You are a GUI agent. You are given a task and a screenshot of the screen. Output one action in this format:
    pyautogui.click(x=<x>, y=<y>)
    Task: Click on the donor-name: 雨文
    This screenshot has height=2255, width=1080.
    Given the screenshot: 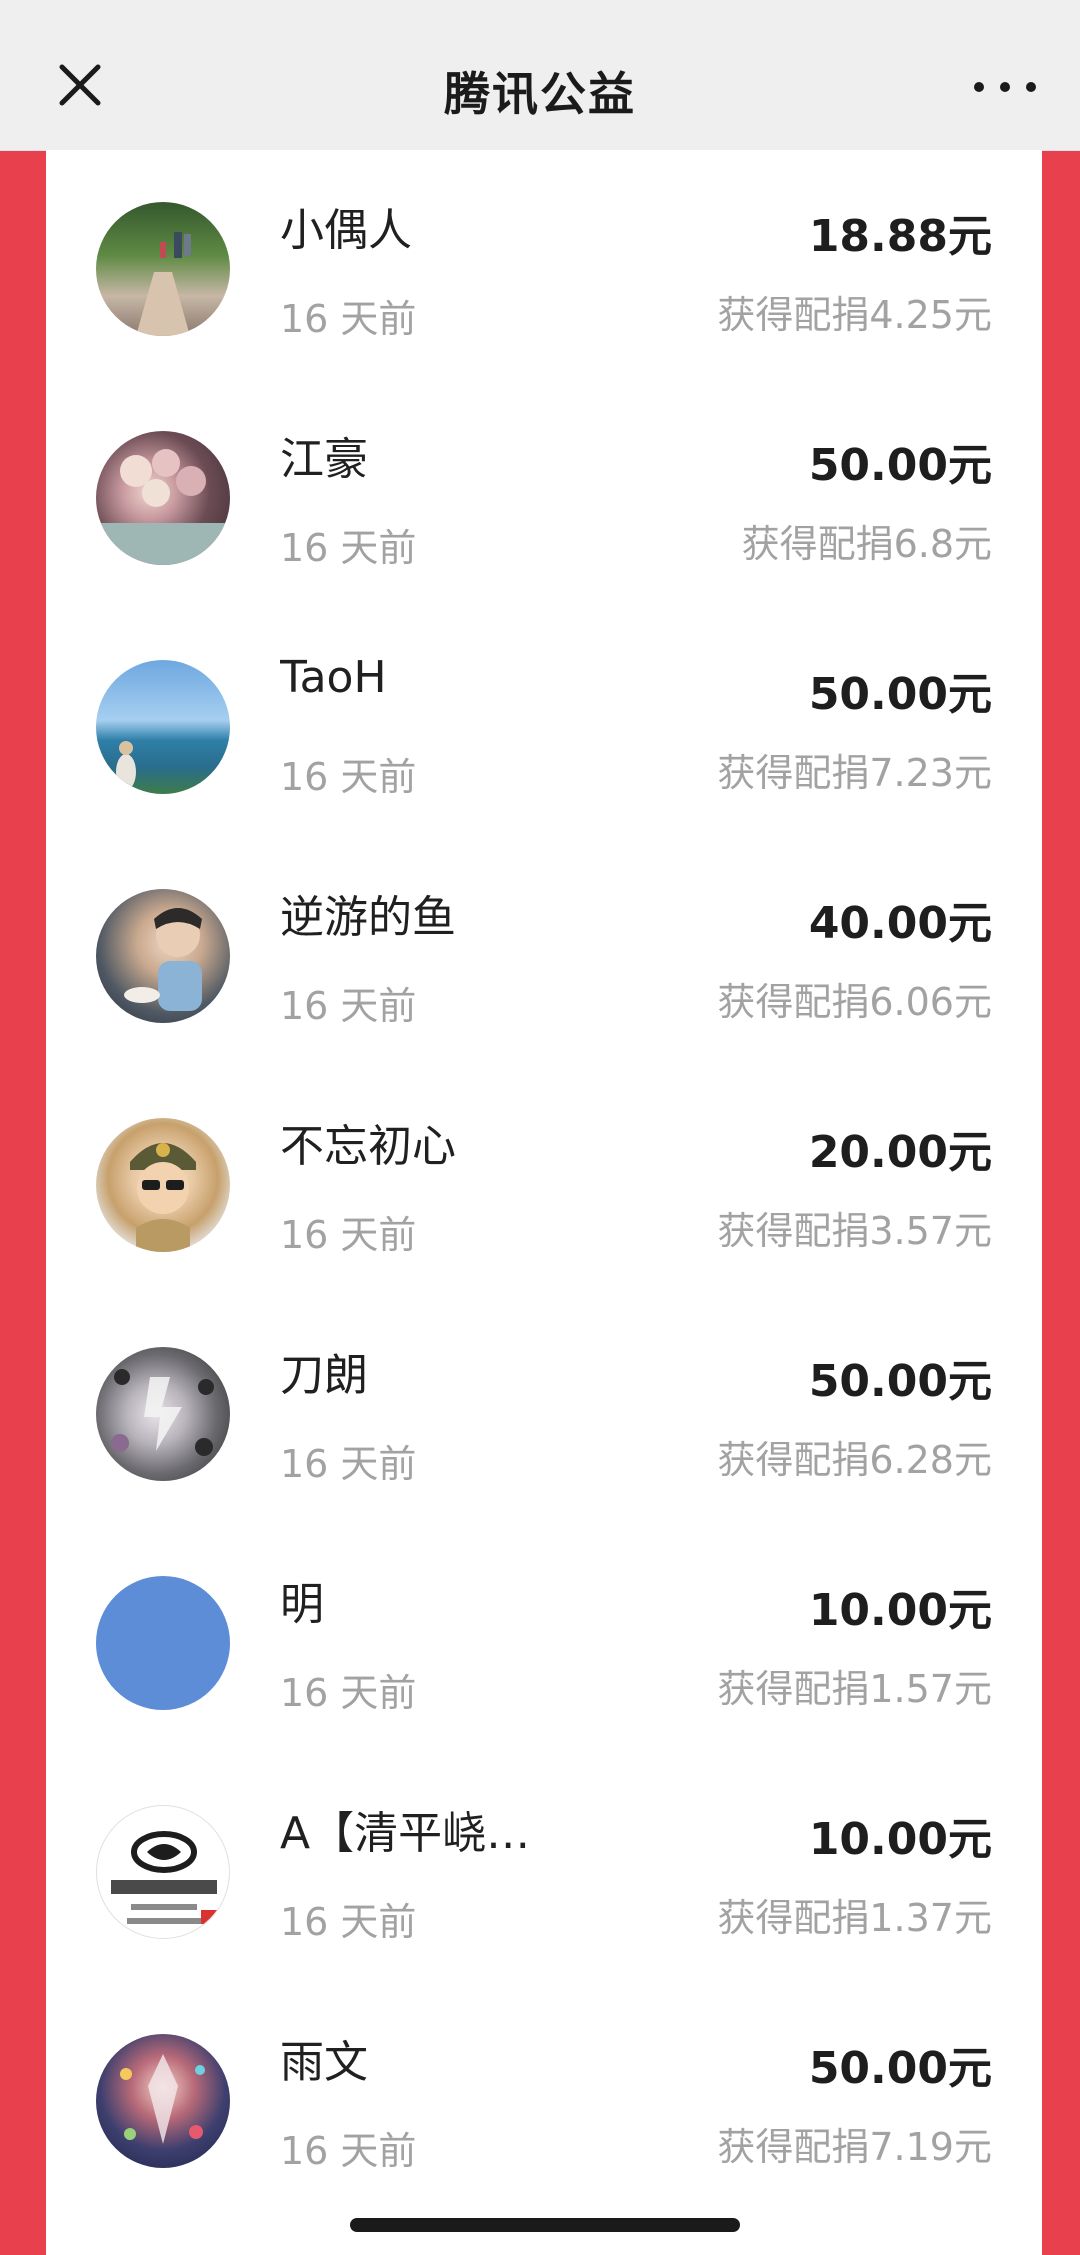 What is the action you would take?
    pyautogui.click(x=324, y=2062)
    